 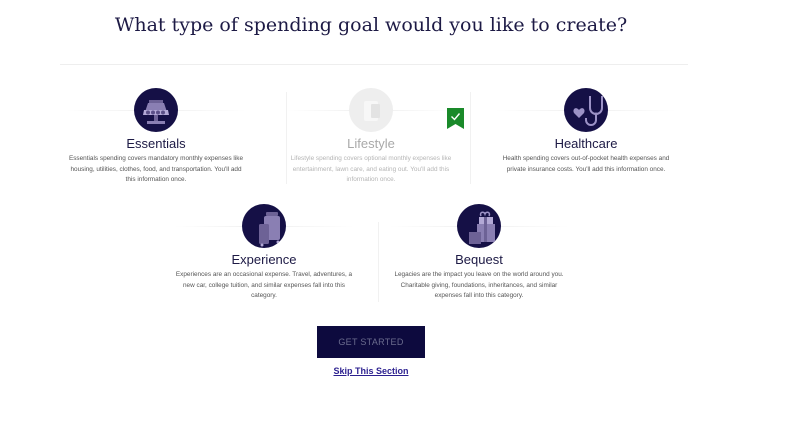 I want to click on selected-check-icon, so click(x=455, y=118).